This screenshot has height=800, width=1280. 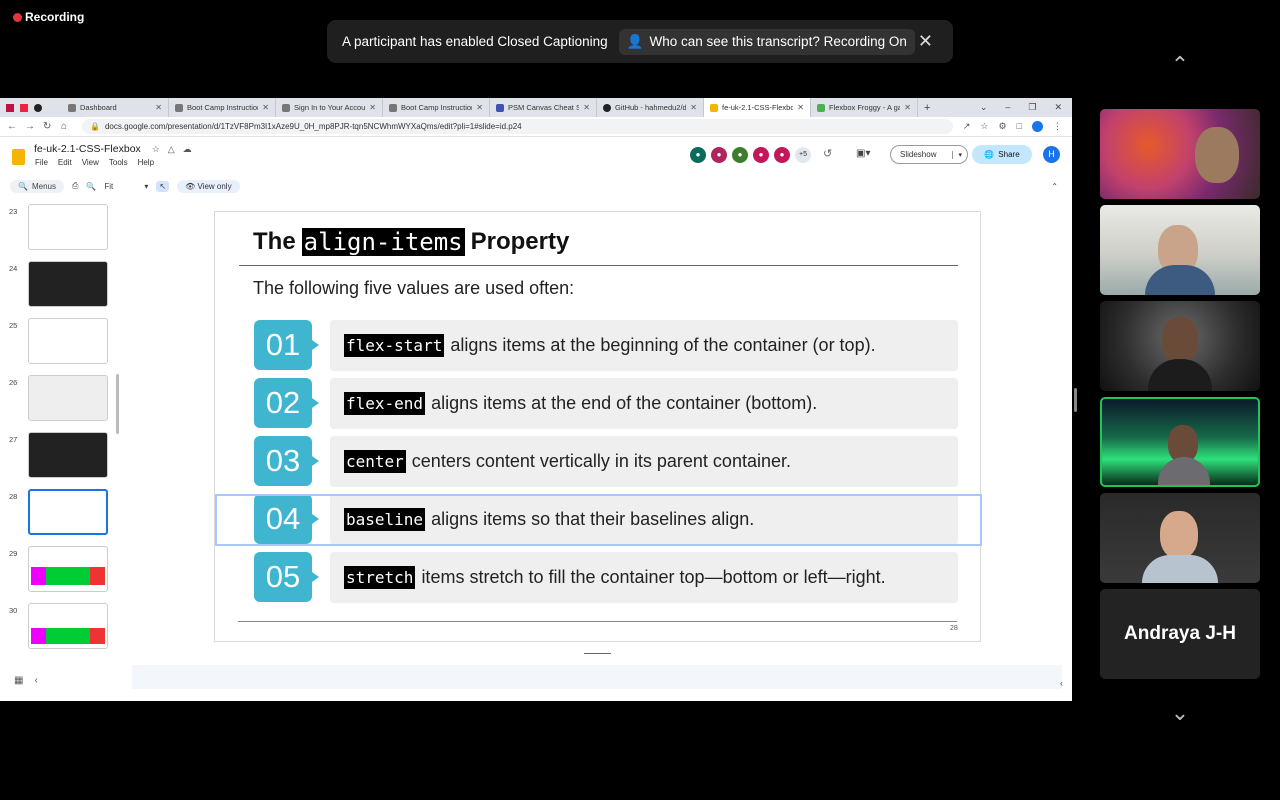 I want to click on participant-name-tile: Andraya J-H, so click(x=1180, y=634).